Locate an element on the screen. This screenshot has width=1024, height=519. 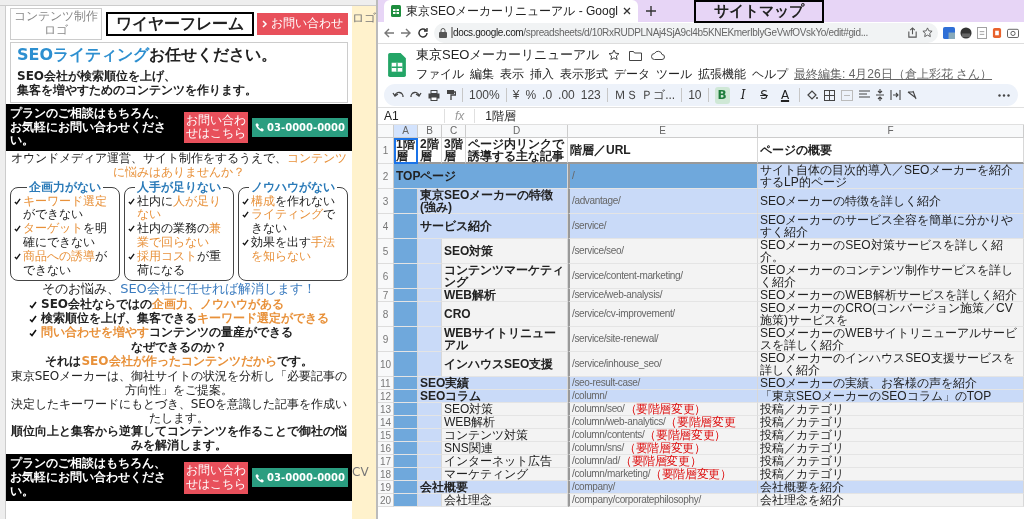
menu-item: 表示 is located at coordinates (512, 74).